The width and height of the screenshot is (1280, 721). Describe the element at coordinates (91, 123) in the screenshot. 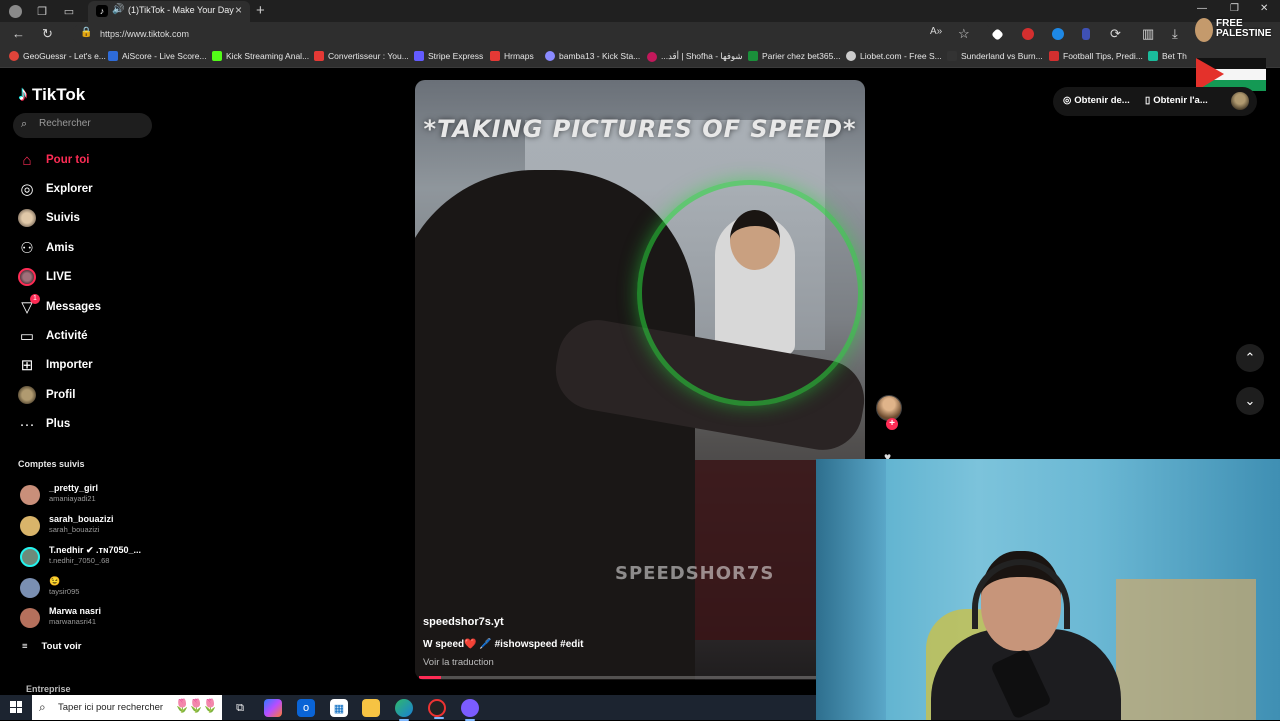

I see `search-input` at that location.